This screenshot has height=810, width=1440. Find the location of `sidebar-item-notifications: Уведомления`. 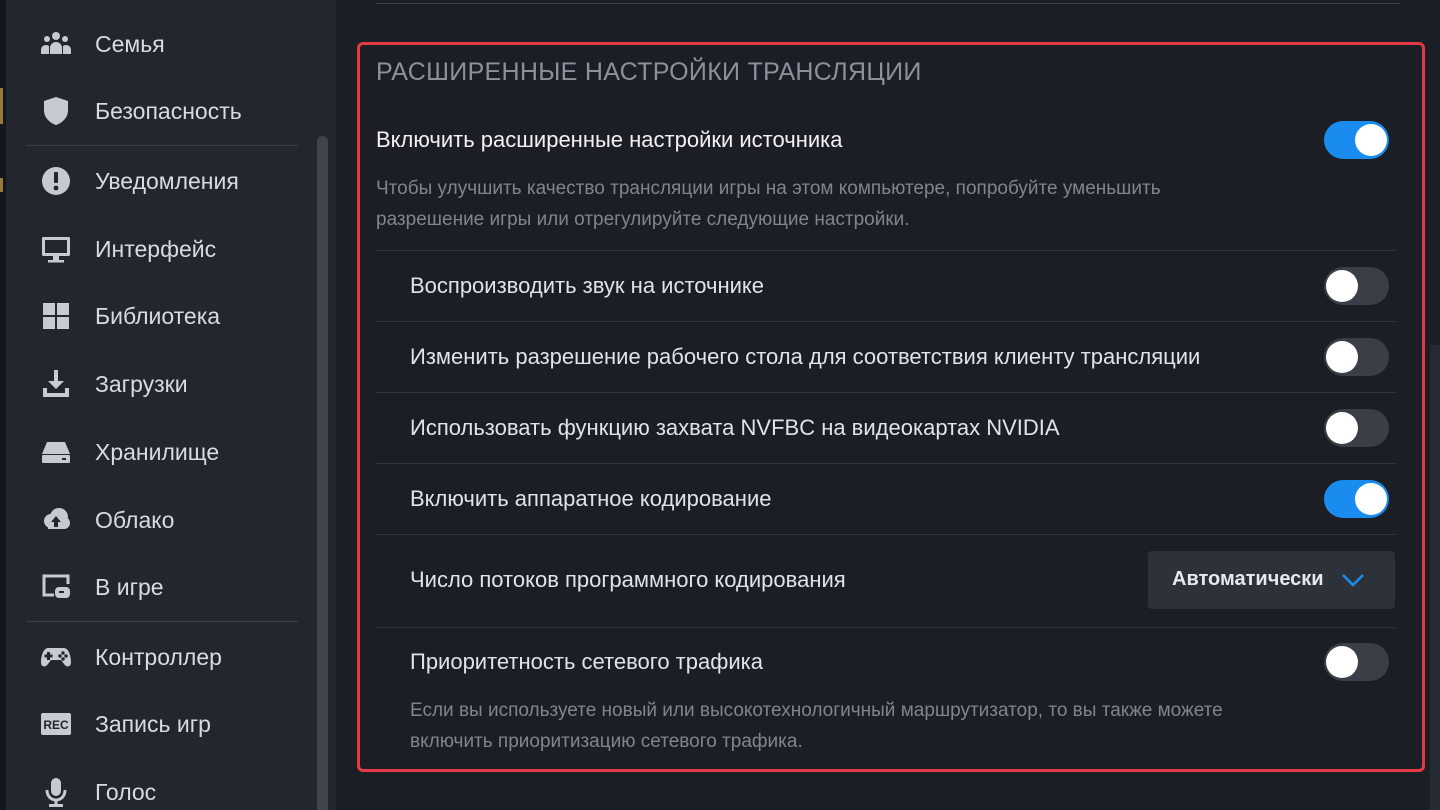

sidebar-item-notifications: Уведомления is located at coordinates (165, 181).